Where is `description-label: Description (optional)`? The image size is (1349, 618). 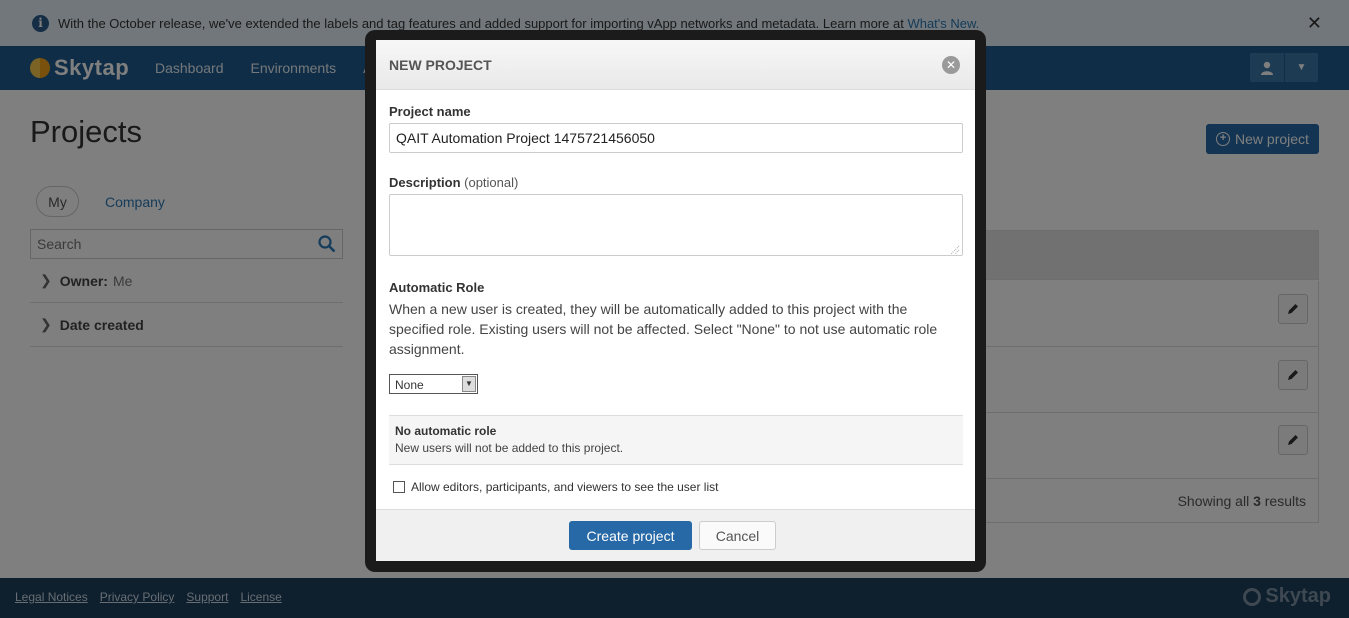
description-label: Description (optional) is located at coordinates (454, 182).